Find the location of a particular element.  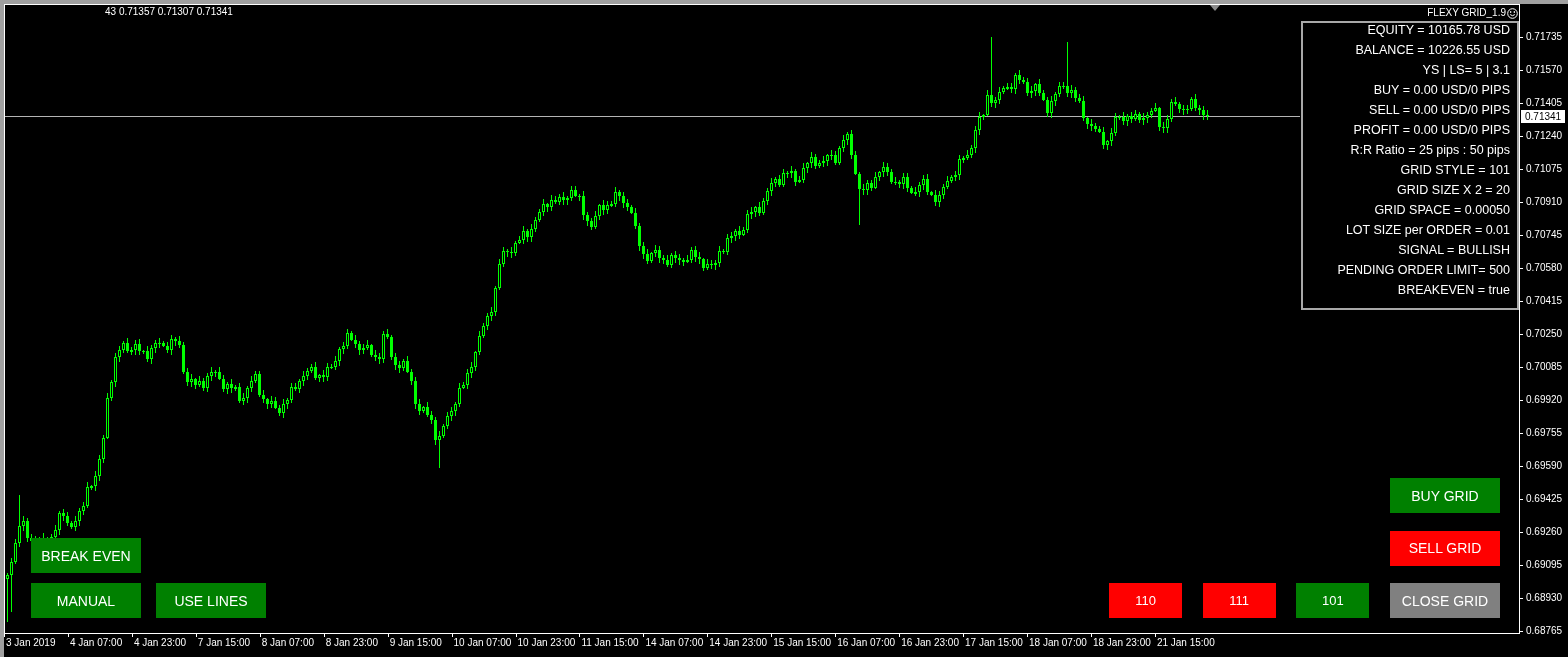

time-axis-label: 18 Jan 07:00 is located at coordinates (1057, 641).